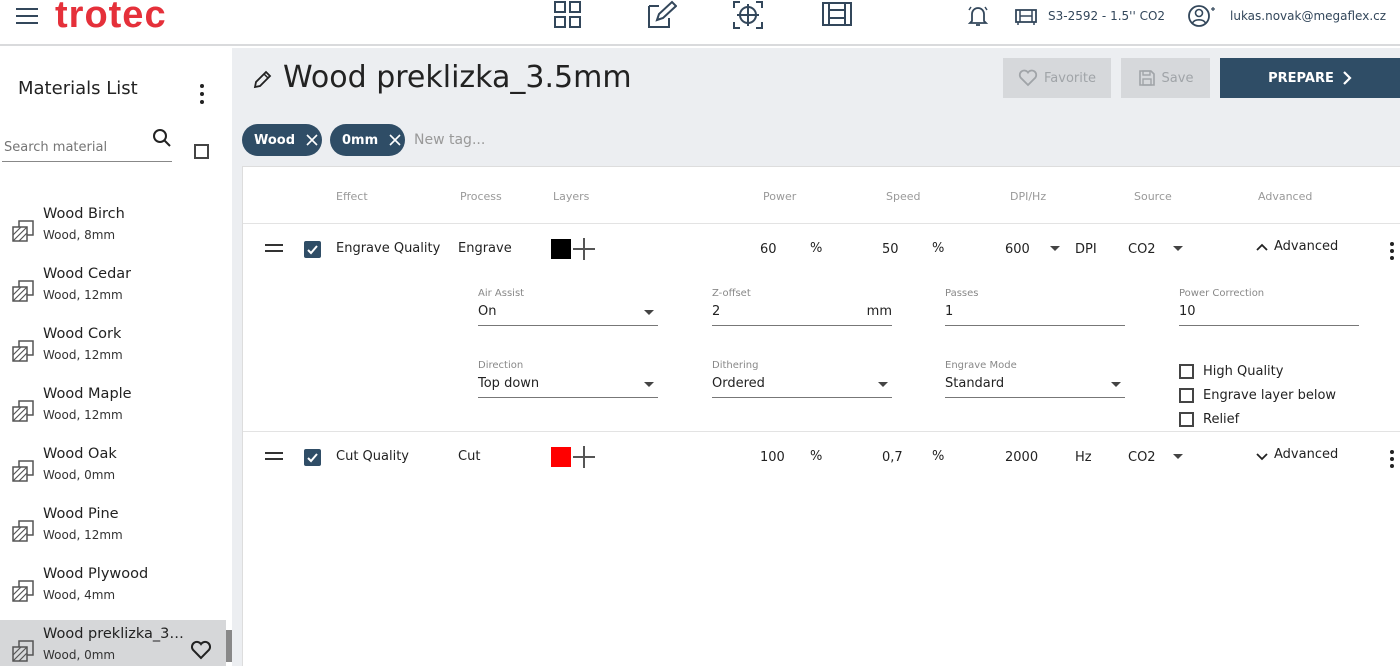 This screenshot has width=1400, height=666. What do you see at coordinates (1186, 419) in the screenshot?
I see `relief-checkbox` at bounding box center [1186, 419].